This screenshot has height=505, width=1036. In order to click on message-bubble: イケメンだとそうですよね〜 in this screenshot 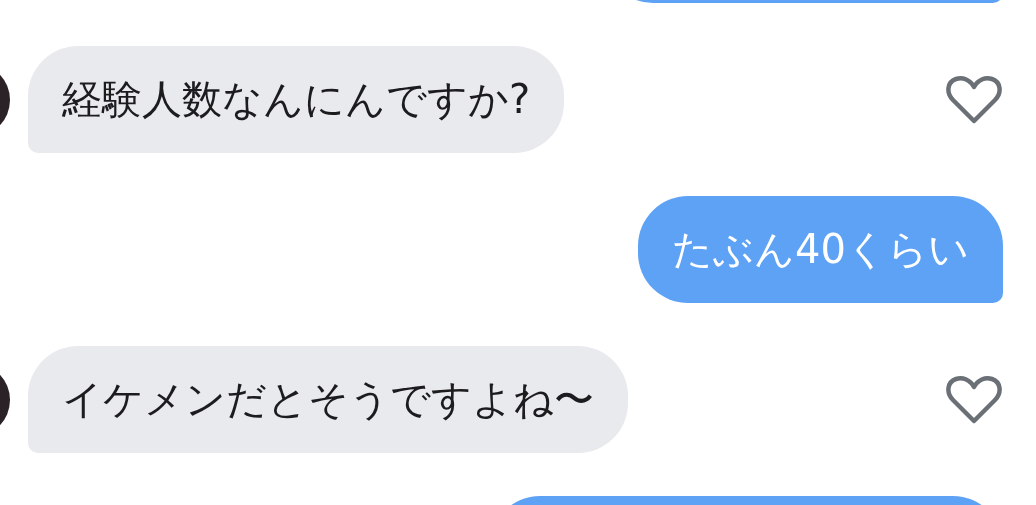, I will do `click(328, 399)`.